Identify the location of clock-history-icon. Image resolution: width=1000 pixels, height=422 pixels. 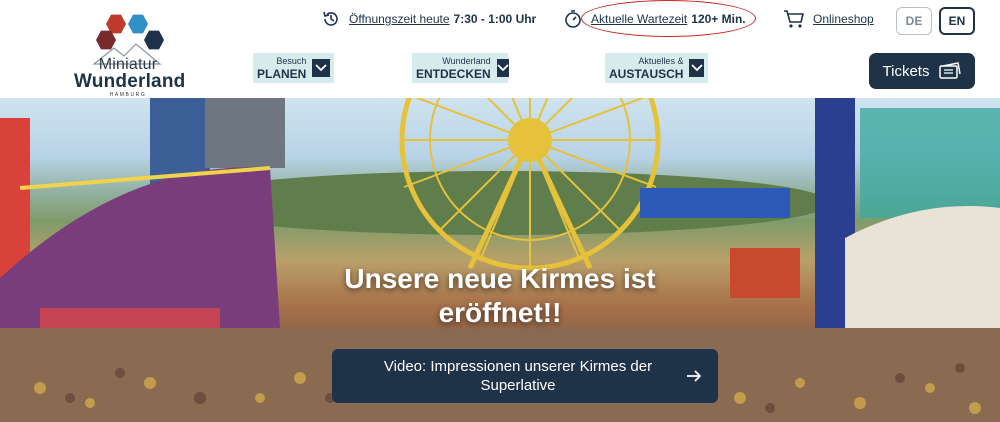
(330, 18).